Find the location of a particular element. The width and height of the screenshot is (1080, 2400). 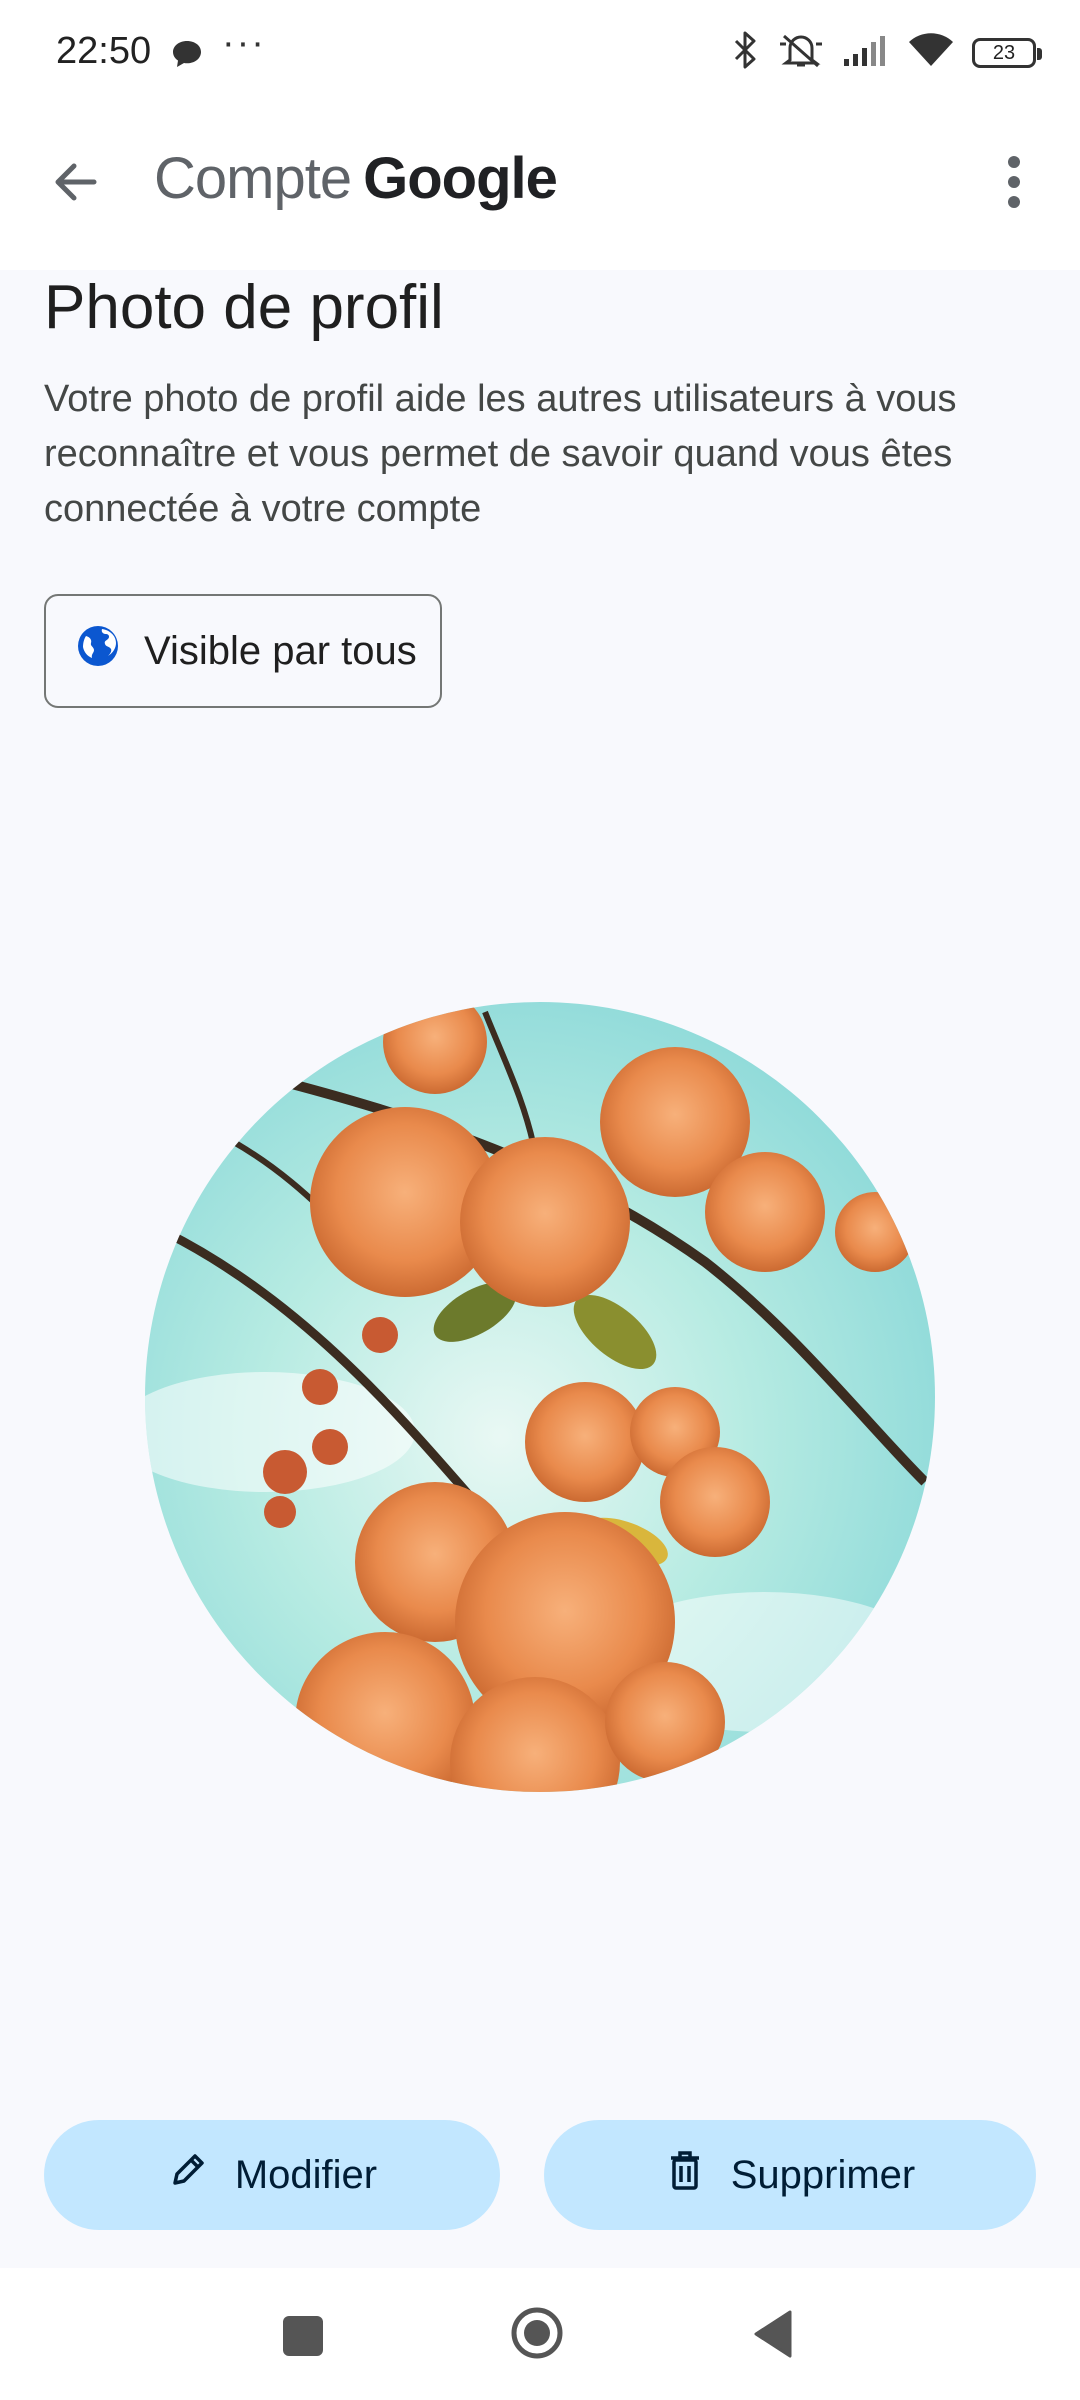

recent-apps-icon is located at coordinates (303, 2336).